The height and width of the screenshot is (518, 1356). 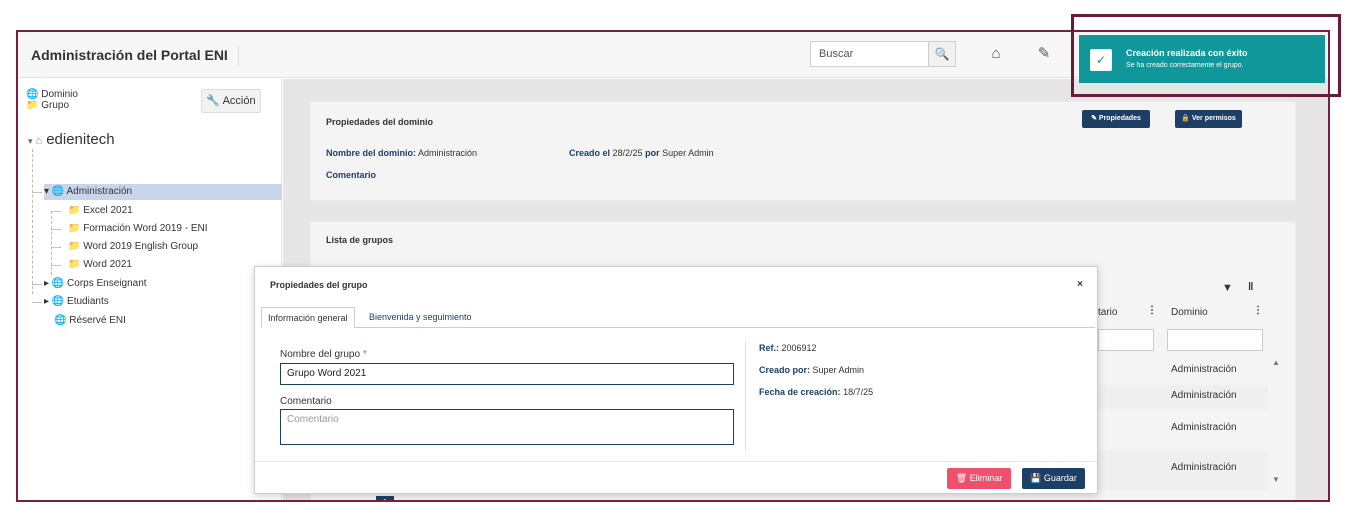 I want to click on tab-informacion-general: Información general, so click(x=308, y=317).